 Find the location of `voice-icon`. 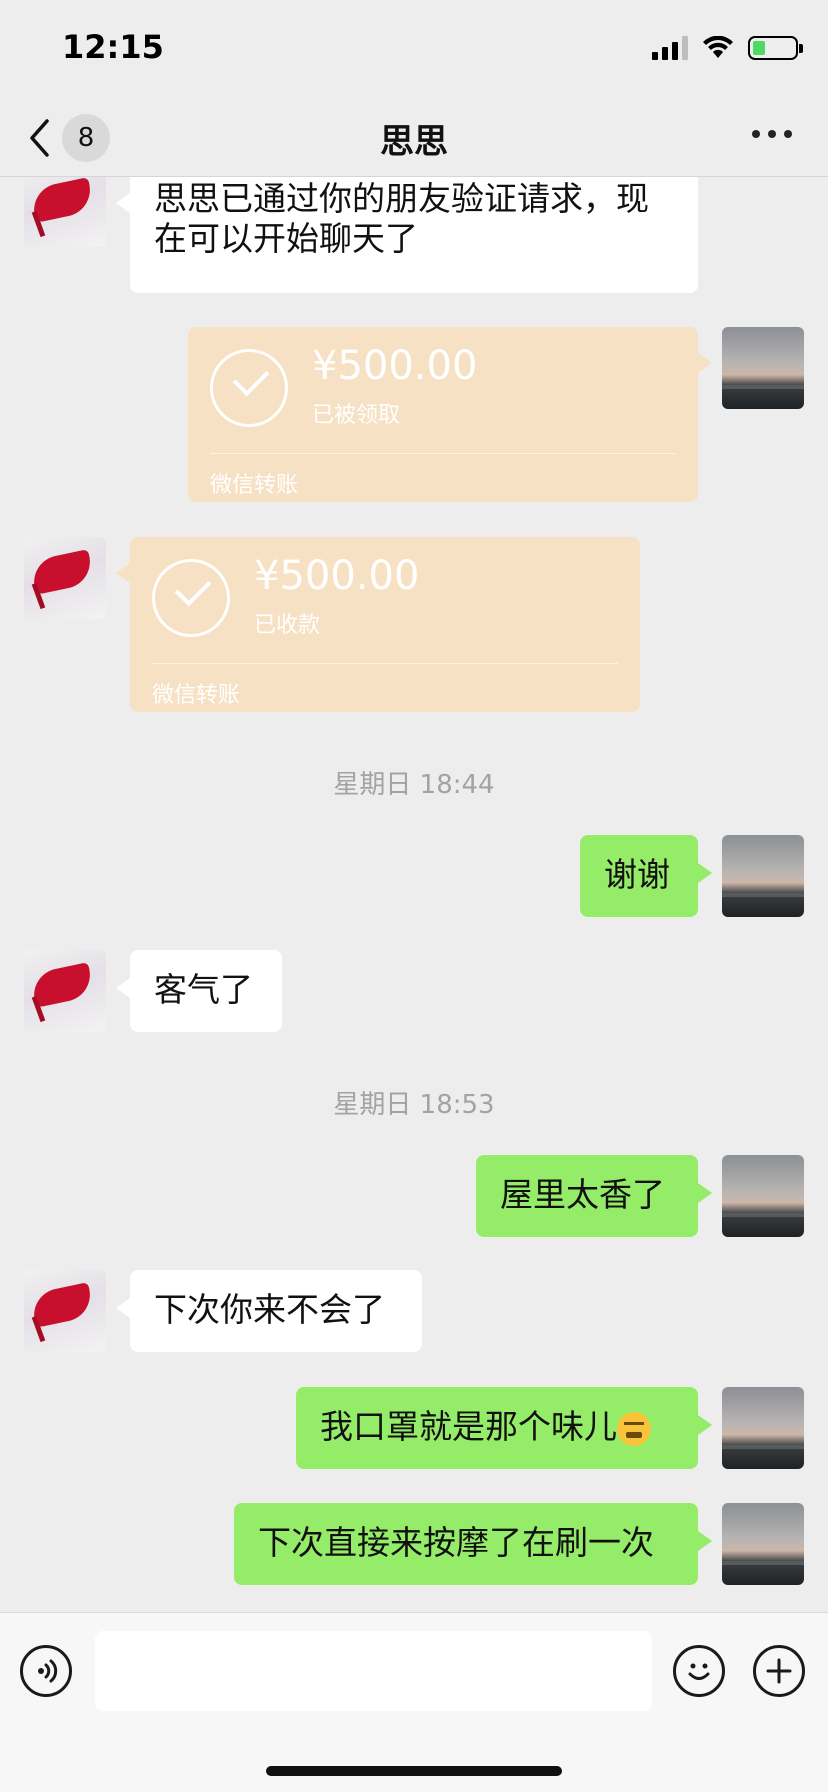

voice-icon is located at coordinates (48, 1671).